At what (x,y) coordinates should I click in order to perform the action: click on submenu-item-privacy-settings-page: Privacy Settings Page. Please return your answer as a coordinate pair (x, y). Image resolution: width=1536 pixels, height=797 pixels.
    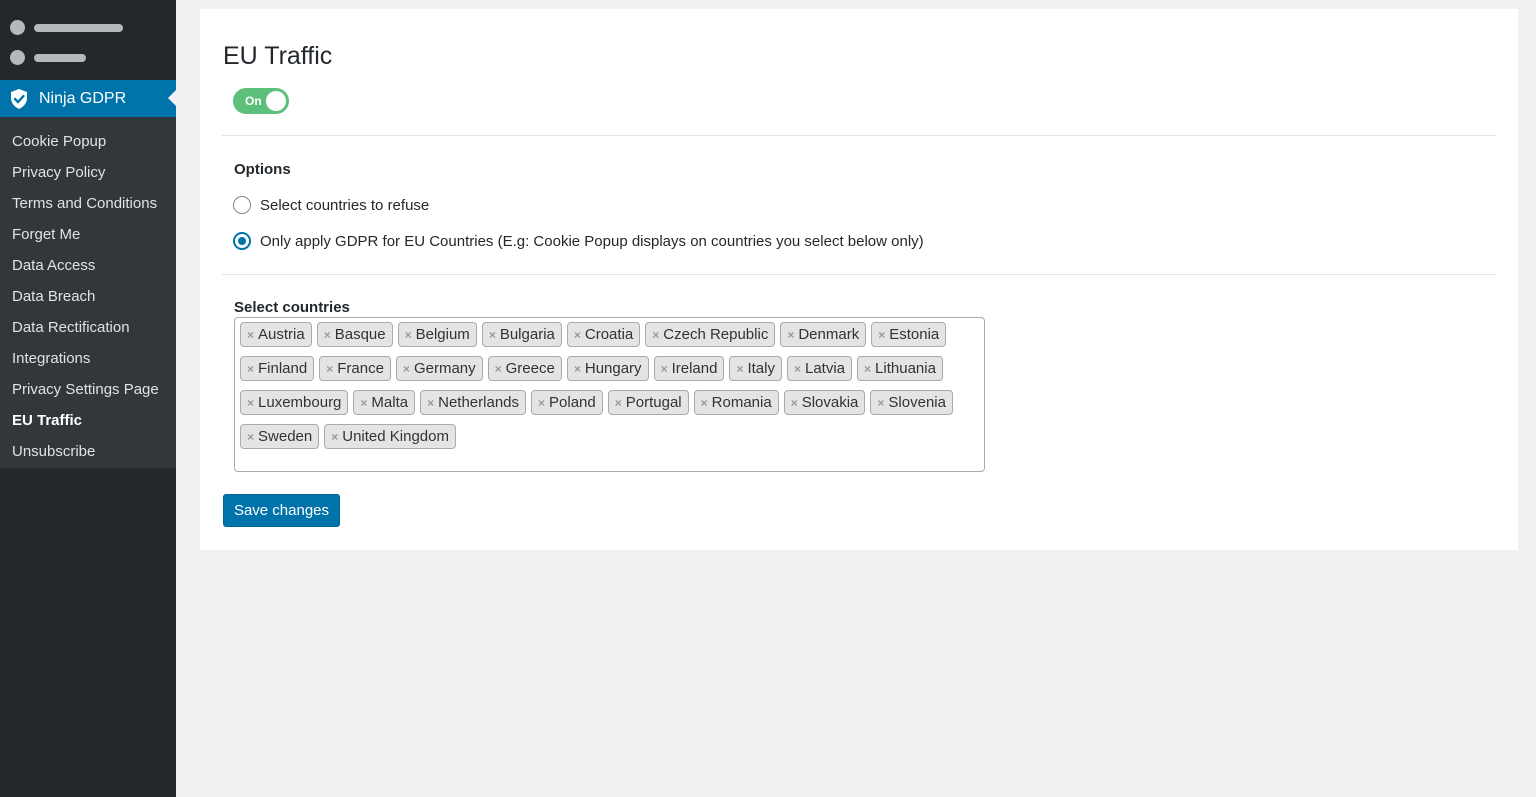
    Looking at the image, I should click on (85, 389).